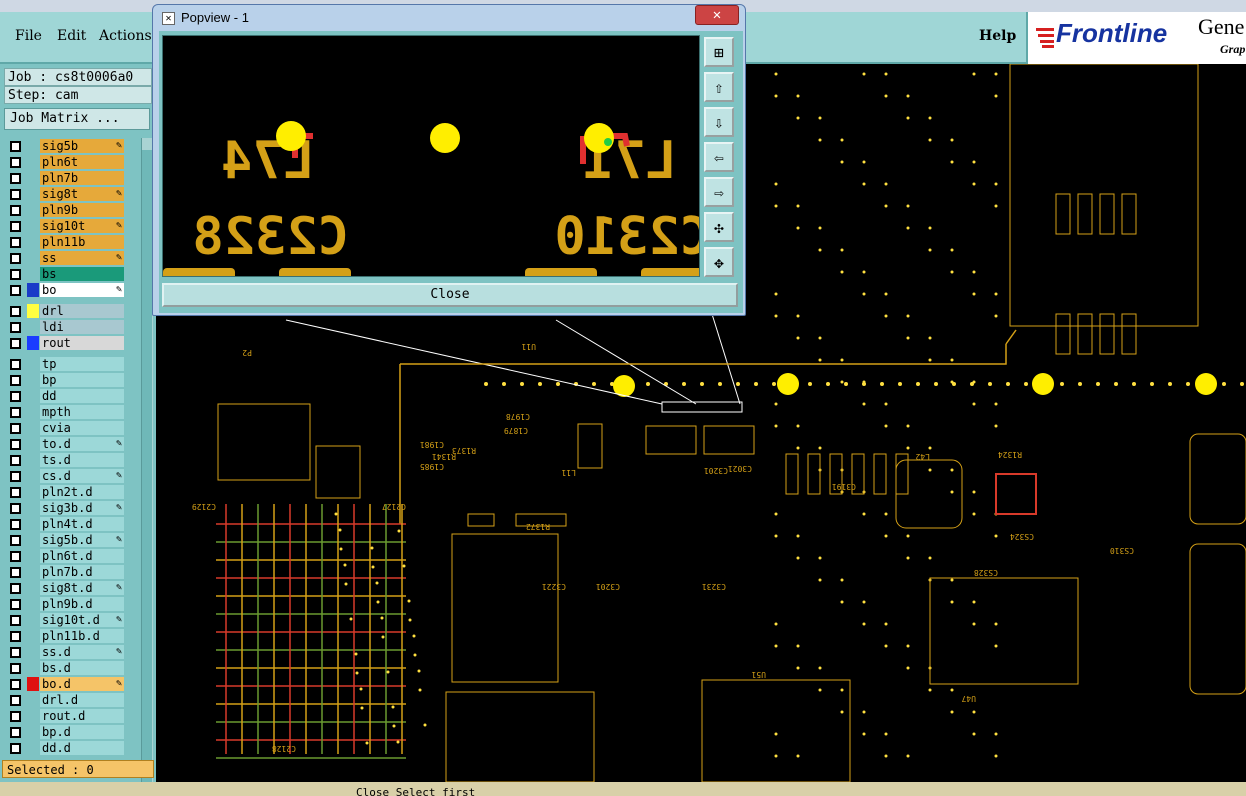  I want to click on layer-name: drl, so click(82, 311).